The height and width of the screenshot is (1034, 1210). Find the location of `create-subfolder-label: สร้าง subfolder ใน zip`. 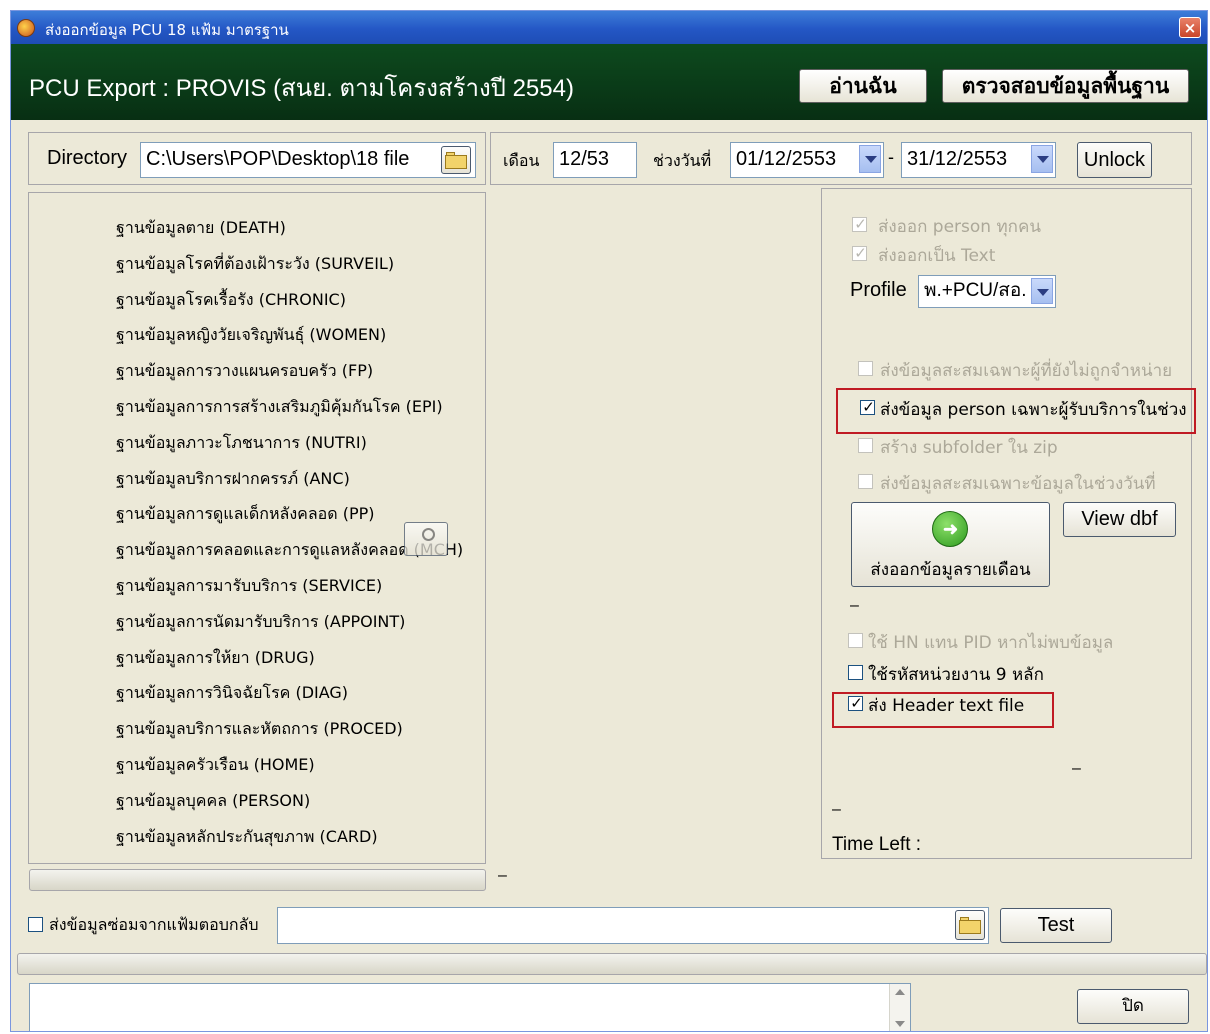

create-subfolder-label: สร้าง subfolder ใน zip is located at coordinates (969, 448).